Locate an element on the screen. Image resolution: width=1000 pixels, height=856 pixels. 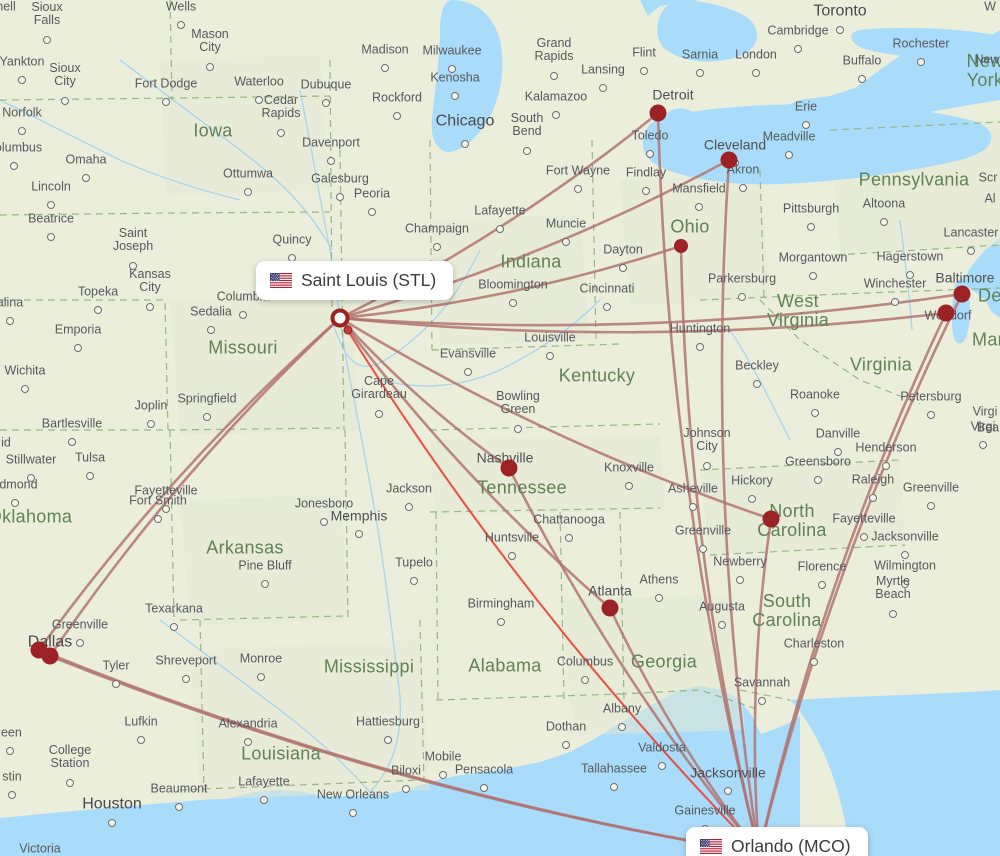
city-label: Tyler is located at coordinates (116, 665).